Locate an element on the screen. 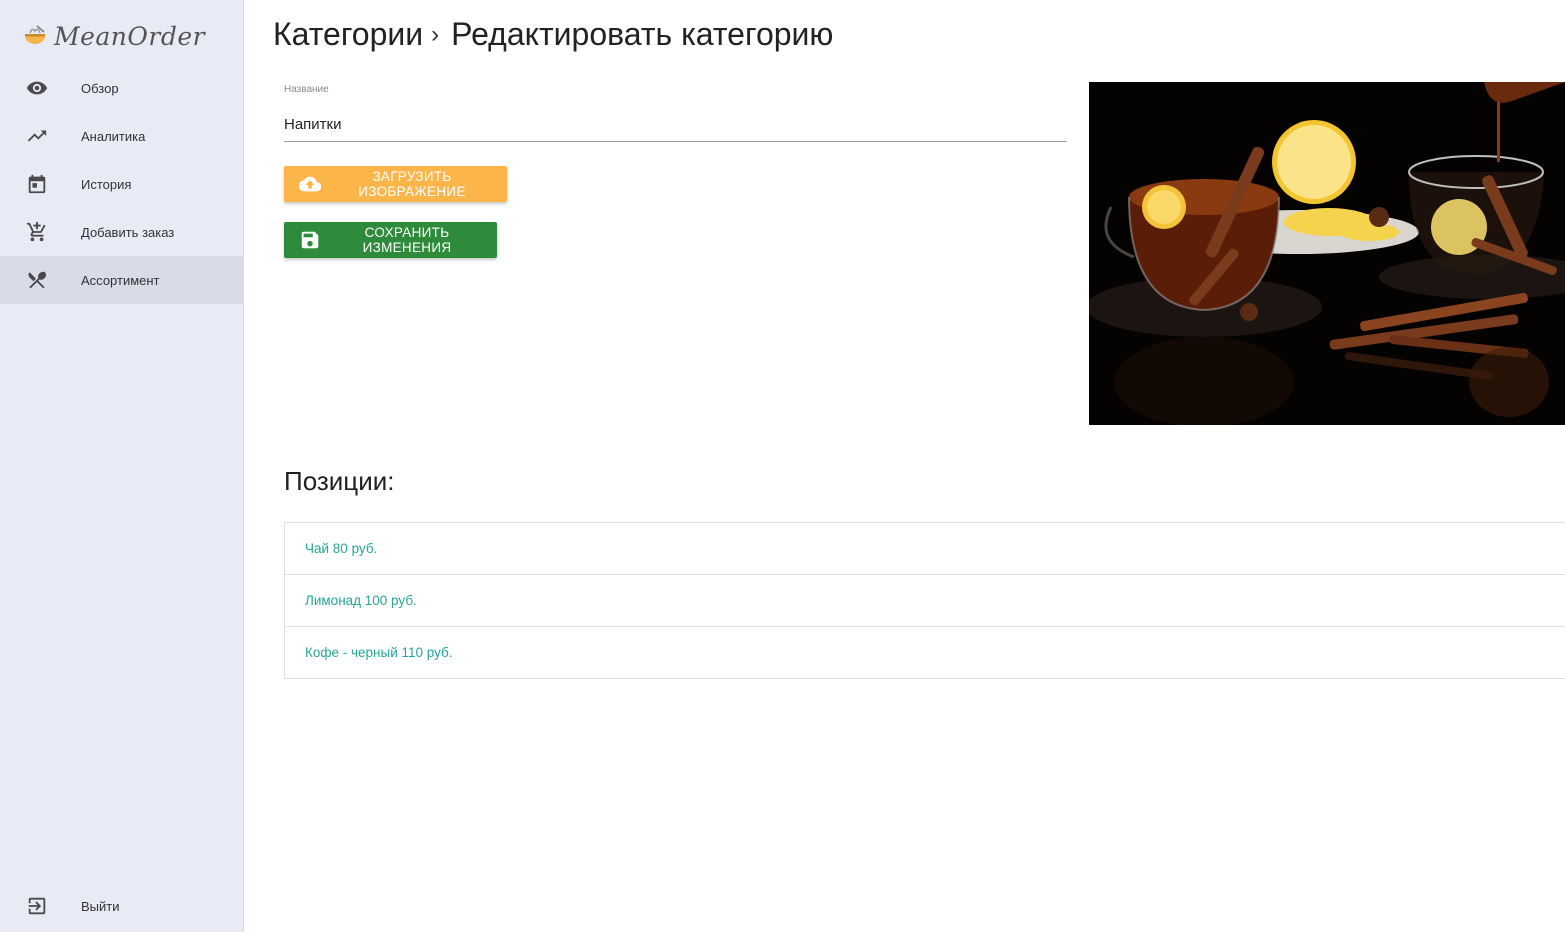 This screenshot has width=1565, height=932. sidebar-item-label: Ассортимент is located at coordinates (120, 280).